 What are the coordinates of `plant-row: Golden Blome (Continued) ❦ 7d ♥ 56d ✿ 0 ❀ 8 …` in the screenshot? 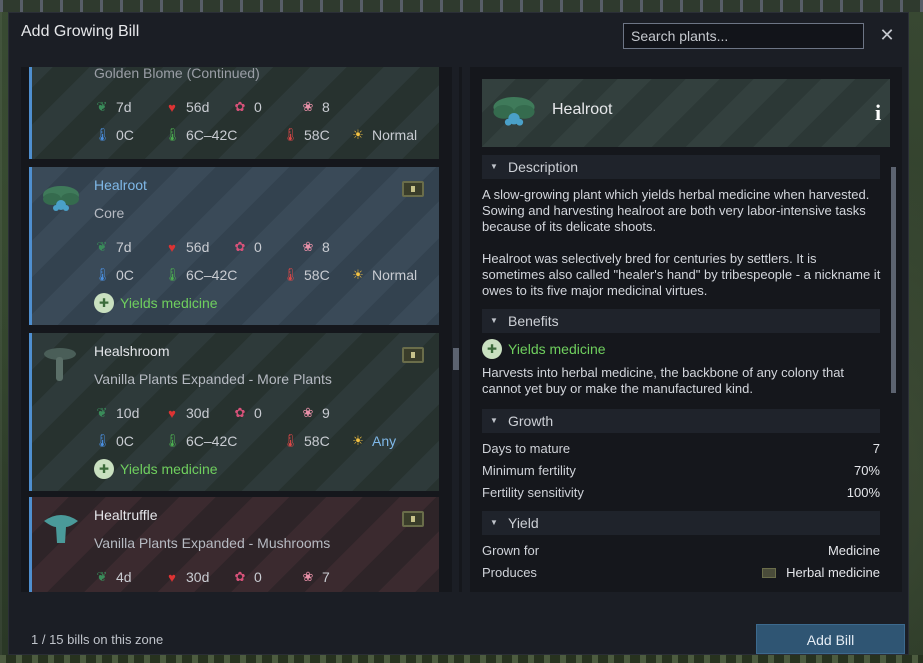 It's located at (234, 113).